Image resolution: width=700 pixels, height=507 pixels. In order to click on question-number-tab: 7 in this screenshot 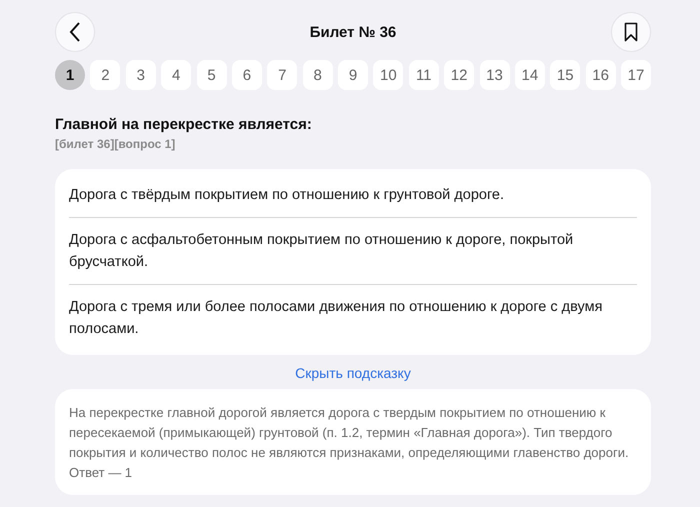, I will do `click(282, 75)`.